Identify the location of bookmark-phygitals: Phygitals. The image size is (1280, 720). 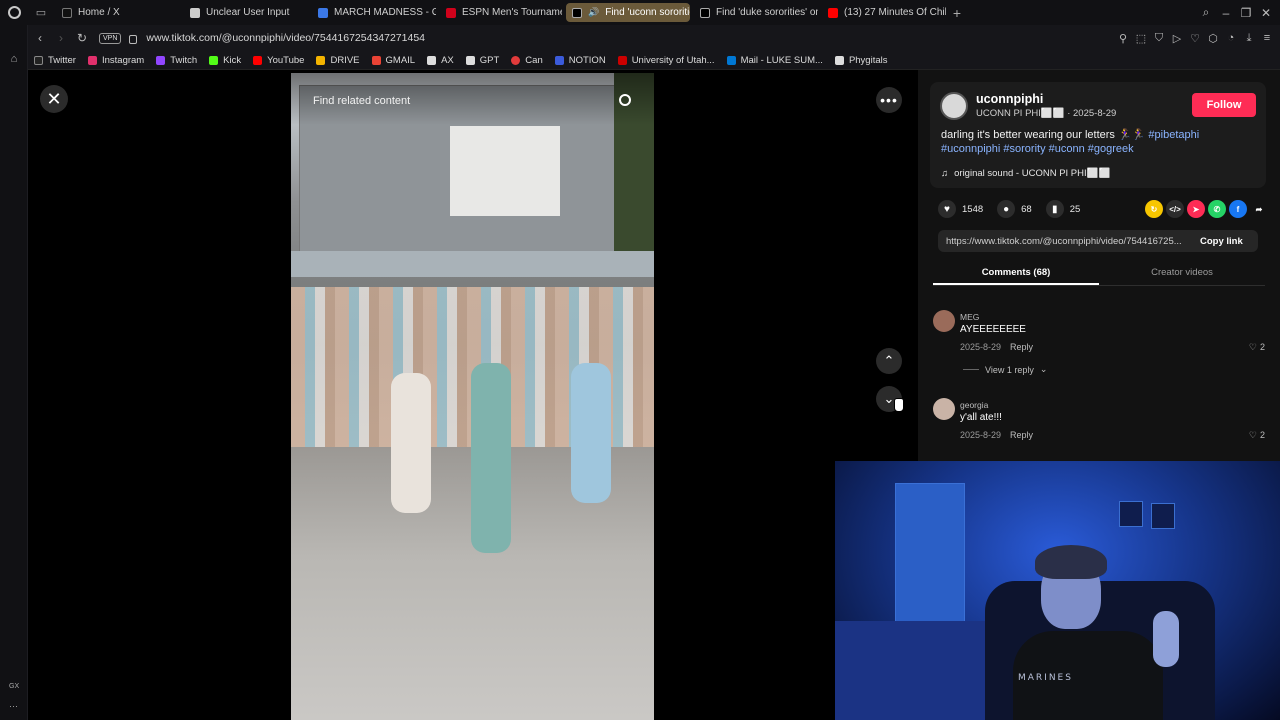
(861, 60).